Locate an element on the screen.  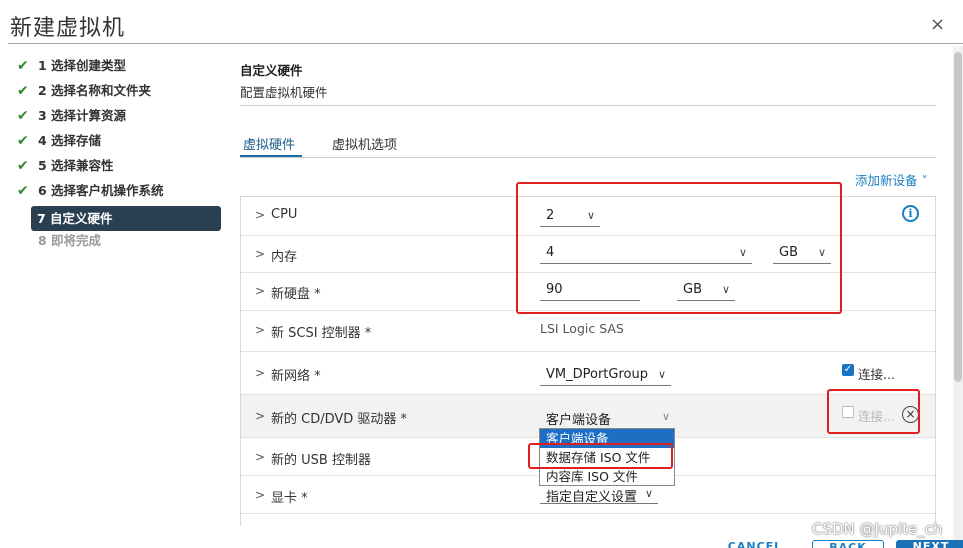
hardware-row-scsi: > 新 SCSI 控制器 * LSI Logic SAS is located at coordinates (588, 331).